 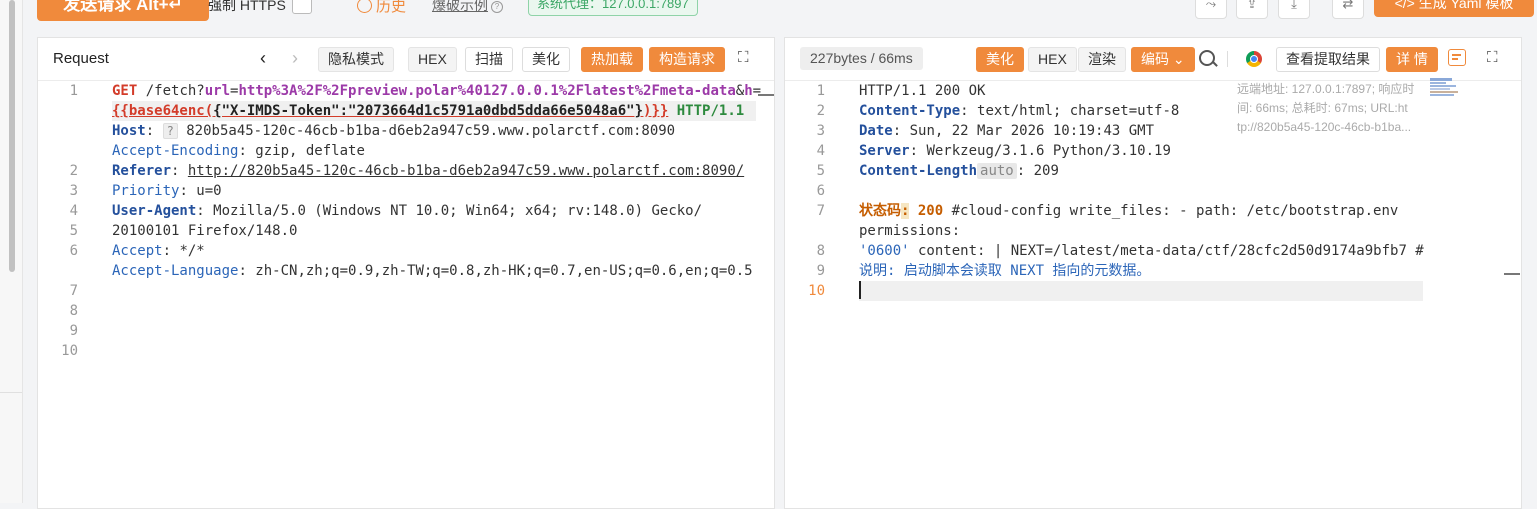 What do you see at coordinates (613, 8) in the screenshot?
I see `system-proxy-badge: 系统代理：127.0.0.1:7897` at bounding box center [613, 8].